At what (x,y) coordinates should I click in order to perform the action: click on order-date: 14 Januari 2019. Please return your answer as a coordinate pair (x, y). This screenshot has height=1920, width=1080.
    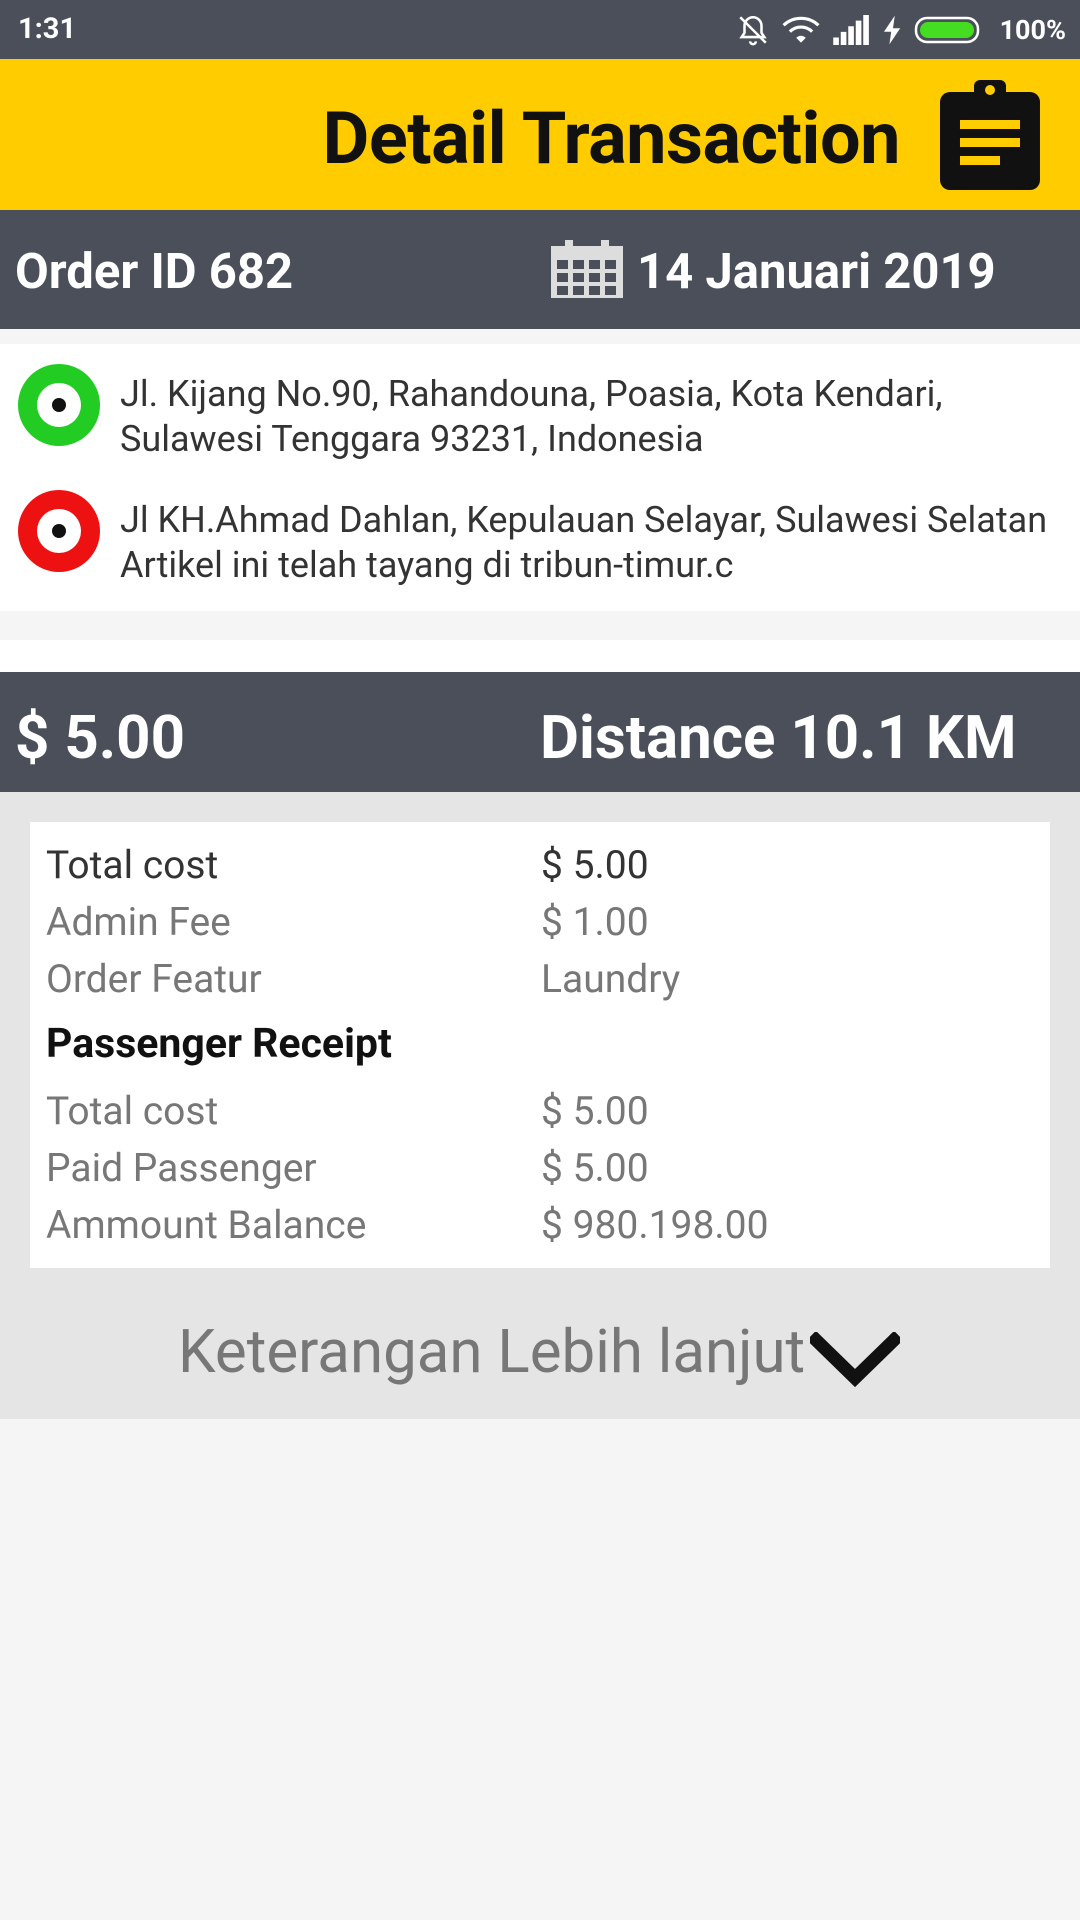
    Looking at the image, I should click on (816, 271).